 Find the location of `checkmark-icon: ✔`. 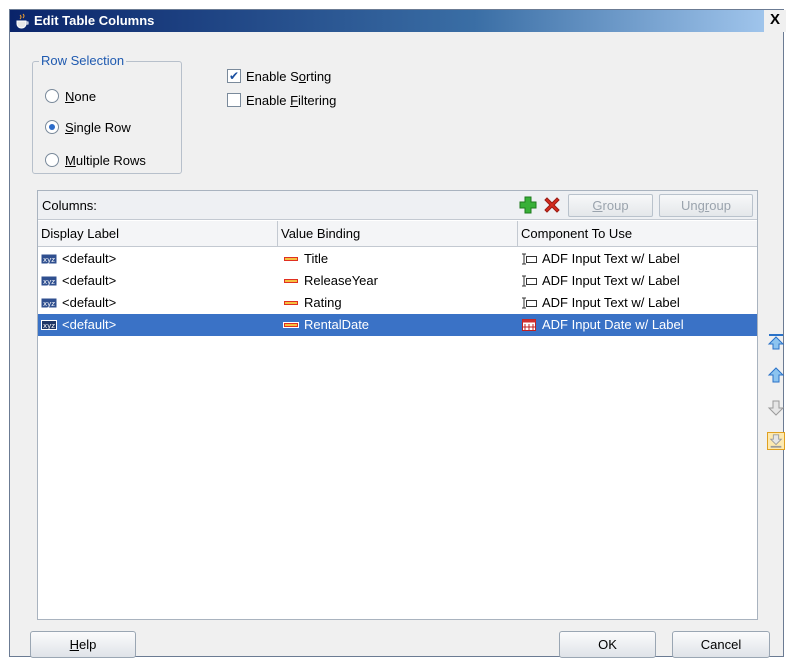

checkmark-icon: ✔ is located at coordinates (234, 76).